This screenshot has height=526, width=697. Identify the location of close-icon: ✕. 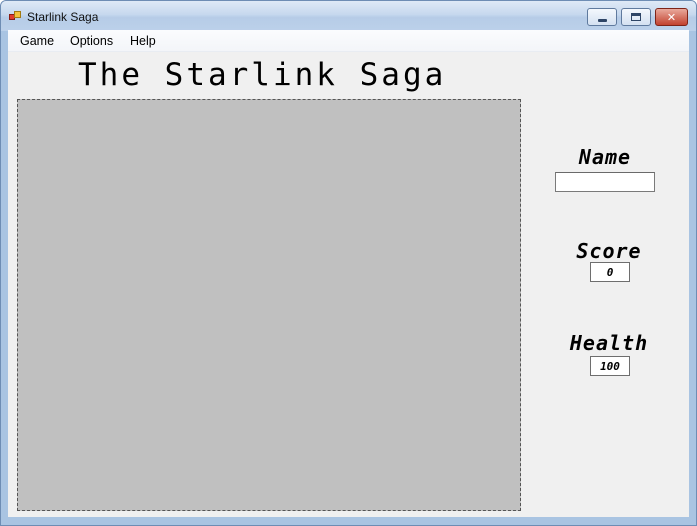
(671, 17).